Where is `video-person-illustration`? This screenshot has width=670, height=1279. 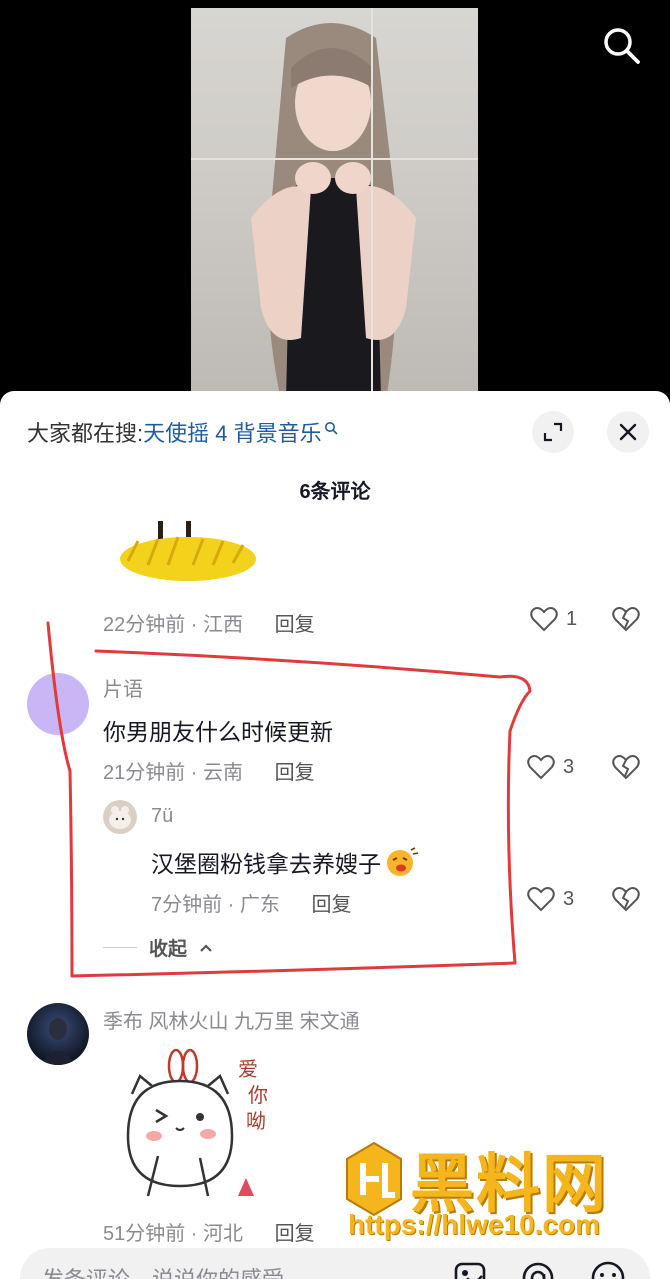 video-person-illustration is located at coordinates (333, 211).